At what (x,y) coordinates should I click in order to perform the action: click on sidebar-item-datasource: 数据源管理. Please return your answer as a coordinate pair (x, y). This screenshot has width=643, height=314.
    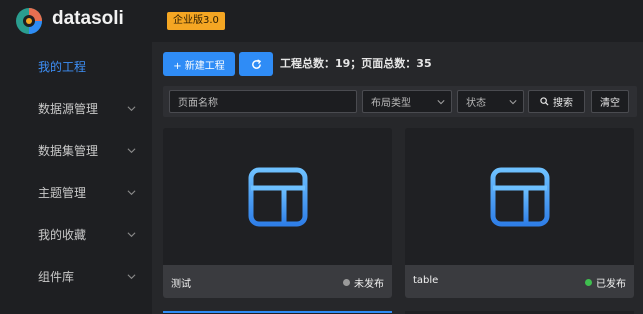
    Looking at the image, I should click on (76, 108).